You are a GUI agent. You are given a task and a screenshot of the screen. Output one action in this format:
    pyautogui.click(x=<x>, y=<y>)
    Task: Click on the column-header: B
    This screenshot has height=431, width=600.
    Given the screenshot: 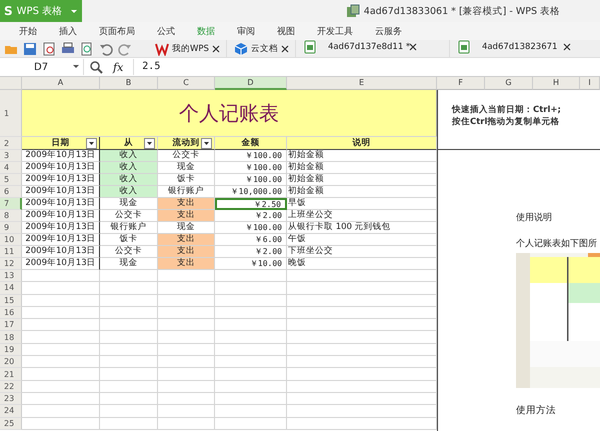 What is the action you would take?
    pyautogui.click(x=129, y=83)
    